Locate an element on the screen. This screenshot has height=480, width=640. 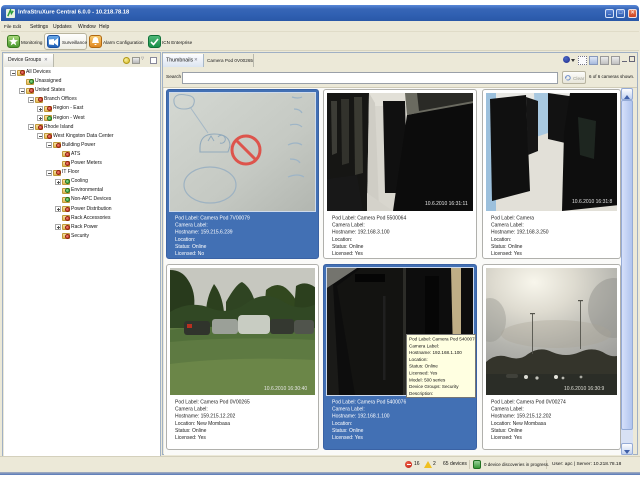
svg-text: 10.6.2010 16:31:8 is located at coordinates (592, 202).